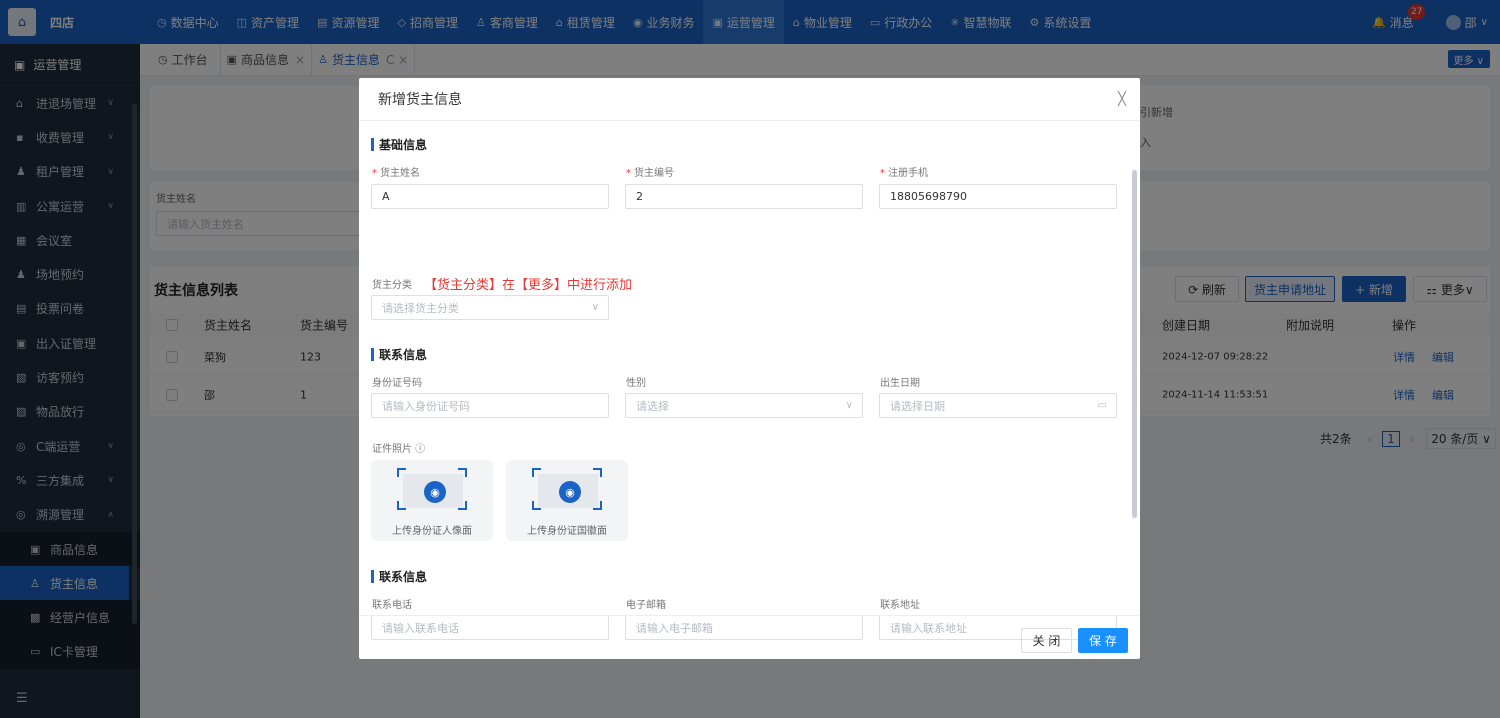 The width and height of the screenshot is (1500, 718). Describe the element at coordinates (397, 383) in the screenshot. I see `id-number-label: 身份证号码` at that location.